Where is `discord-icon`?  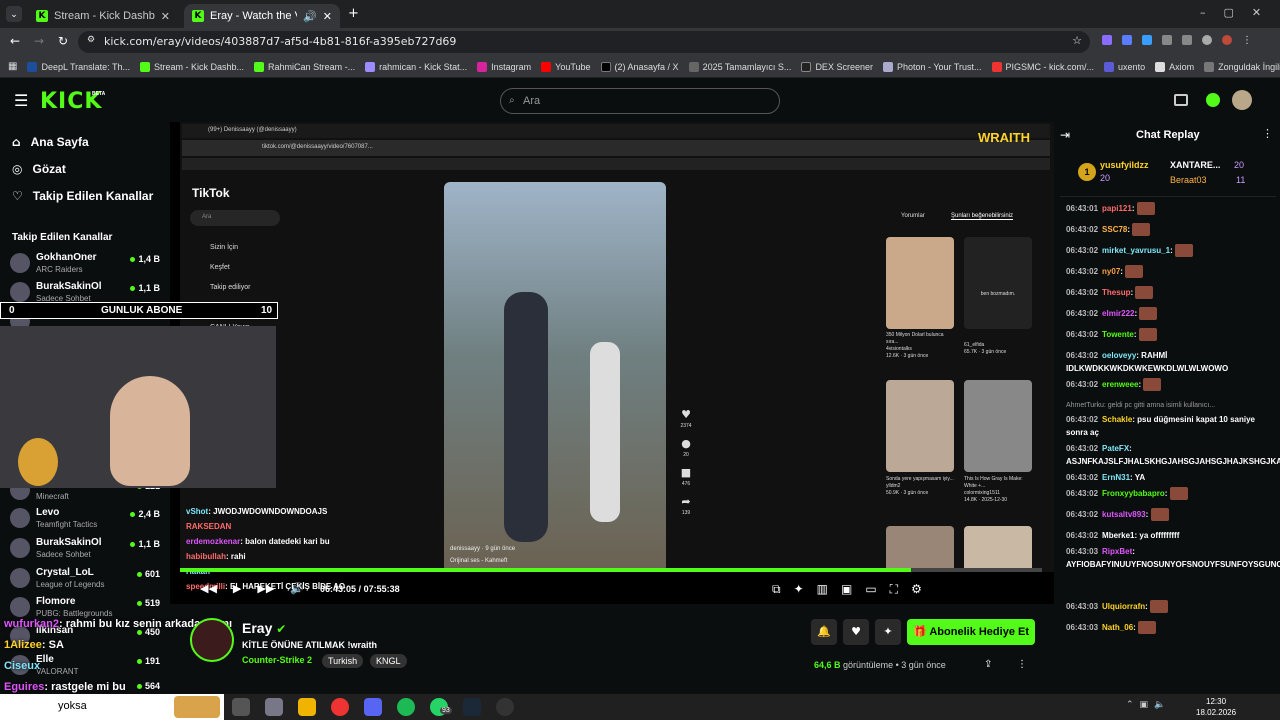 discord-icon is located at coordinates (373, 707).